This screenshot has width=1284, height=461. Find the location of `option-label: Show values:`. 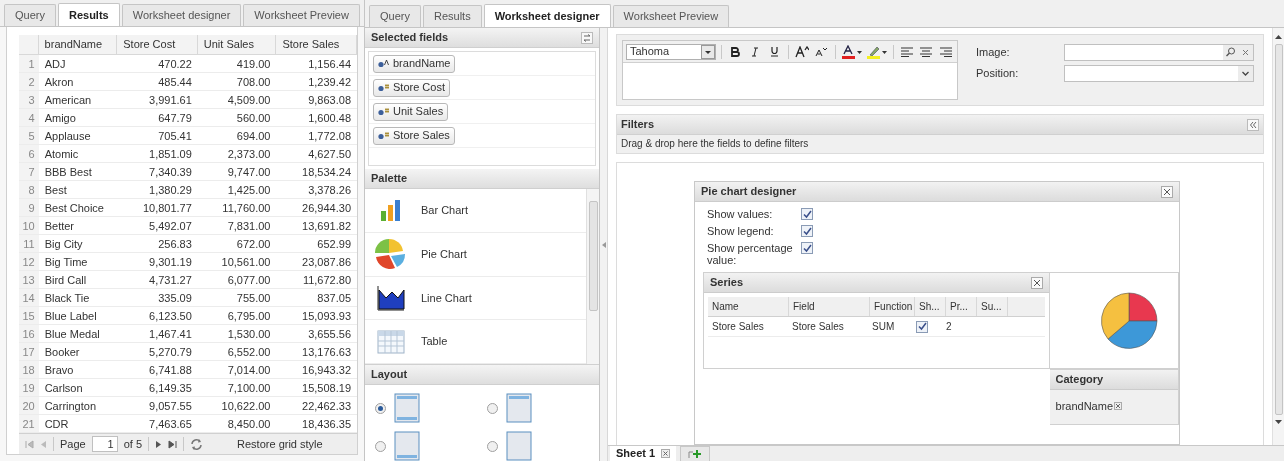

option-label: Show values: is located at coordinates (740, 214).